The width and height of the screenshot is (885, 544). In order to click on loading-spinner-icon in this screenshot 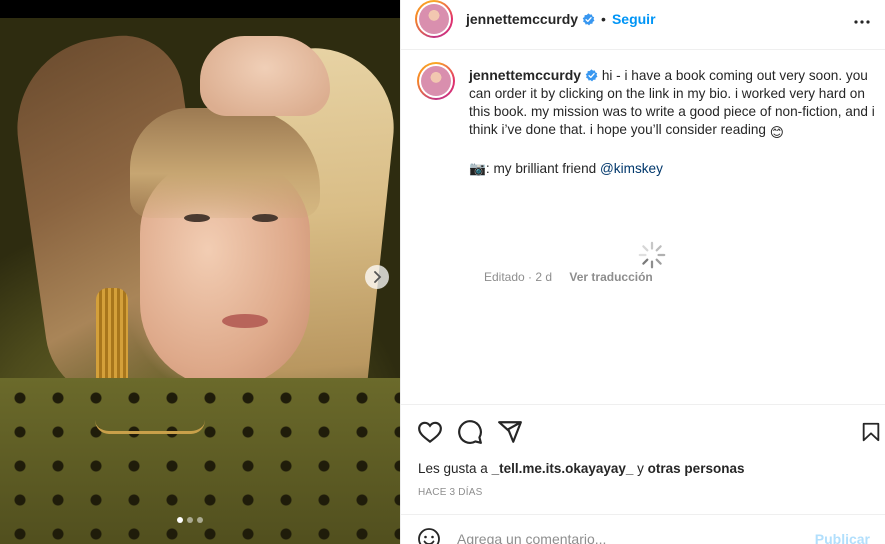, I will do `click(652, 255)`.